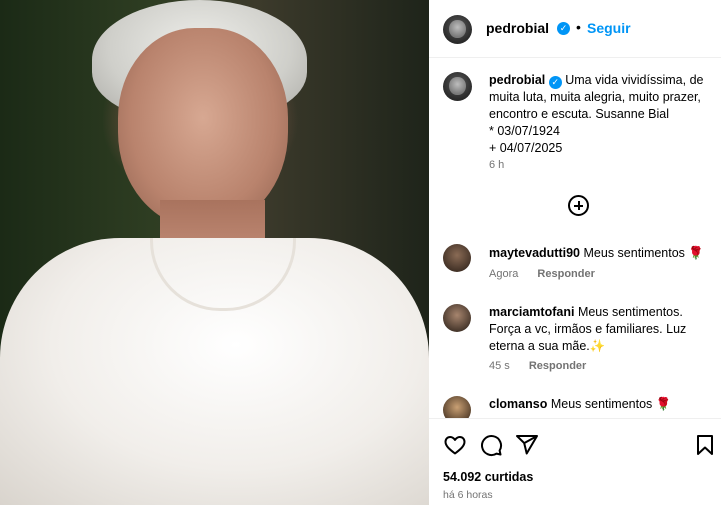 This screenshot has width=721, height=506. I want to click on comment-age: Agora, so click(504, 274).